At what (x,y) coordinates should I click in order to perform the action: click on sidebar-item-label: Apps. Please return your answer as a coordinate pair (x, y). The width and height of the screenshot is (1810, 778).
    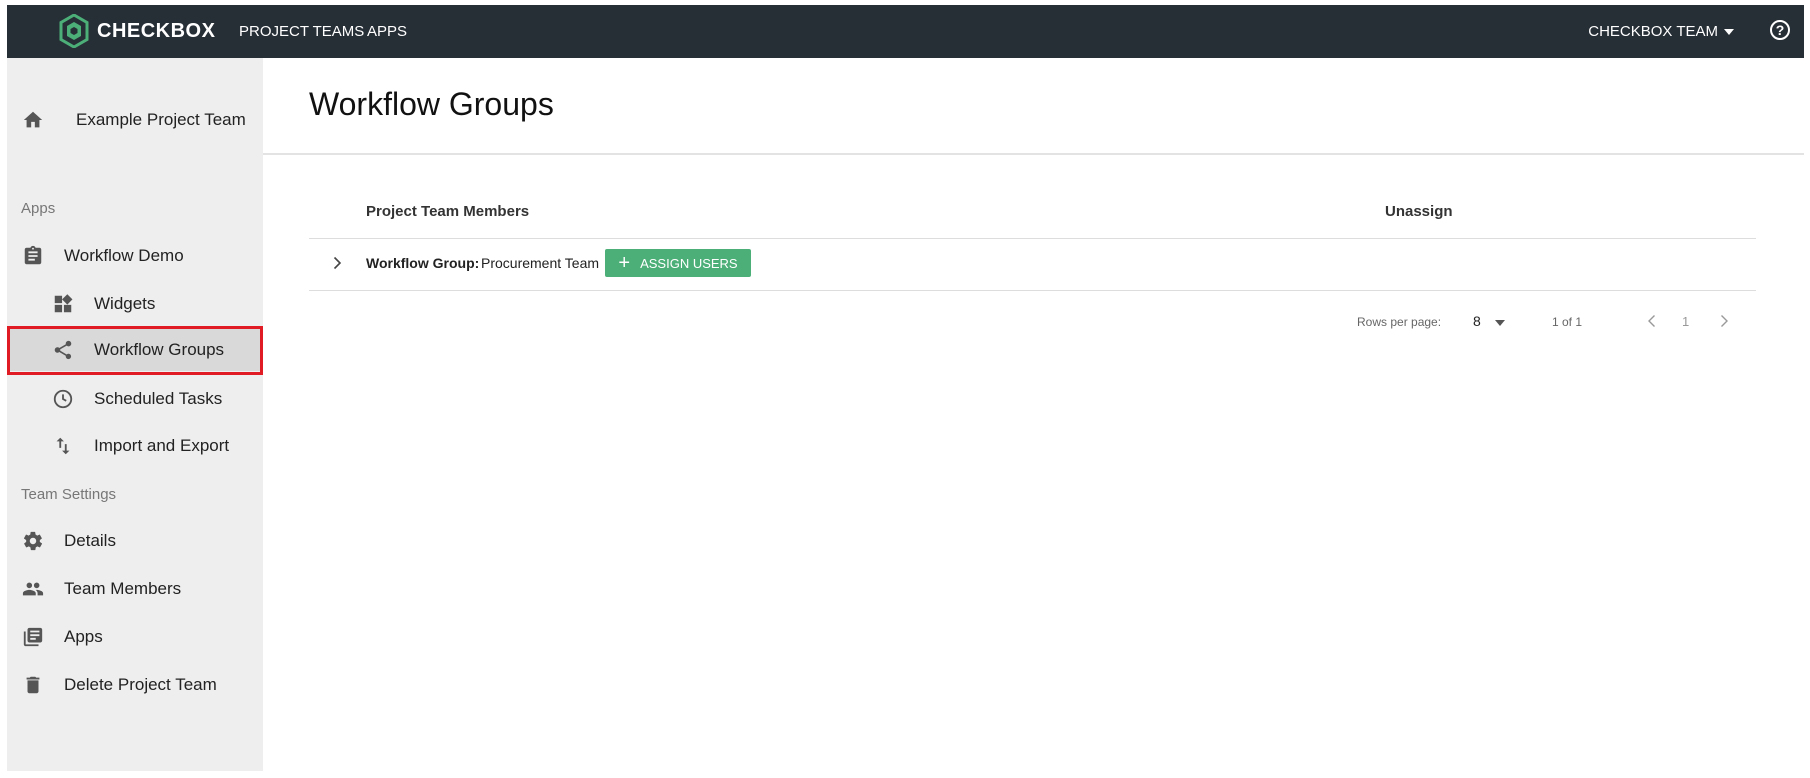
    Looking at the image, I should click on (83, 636).